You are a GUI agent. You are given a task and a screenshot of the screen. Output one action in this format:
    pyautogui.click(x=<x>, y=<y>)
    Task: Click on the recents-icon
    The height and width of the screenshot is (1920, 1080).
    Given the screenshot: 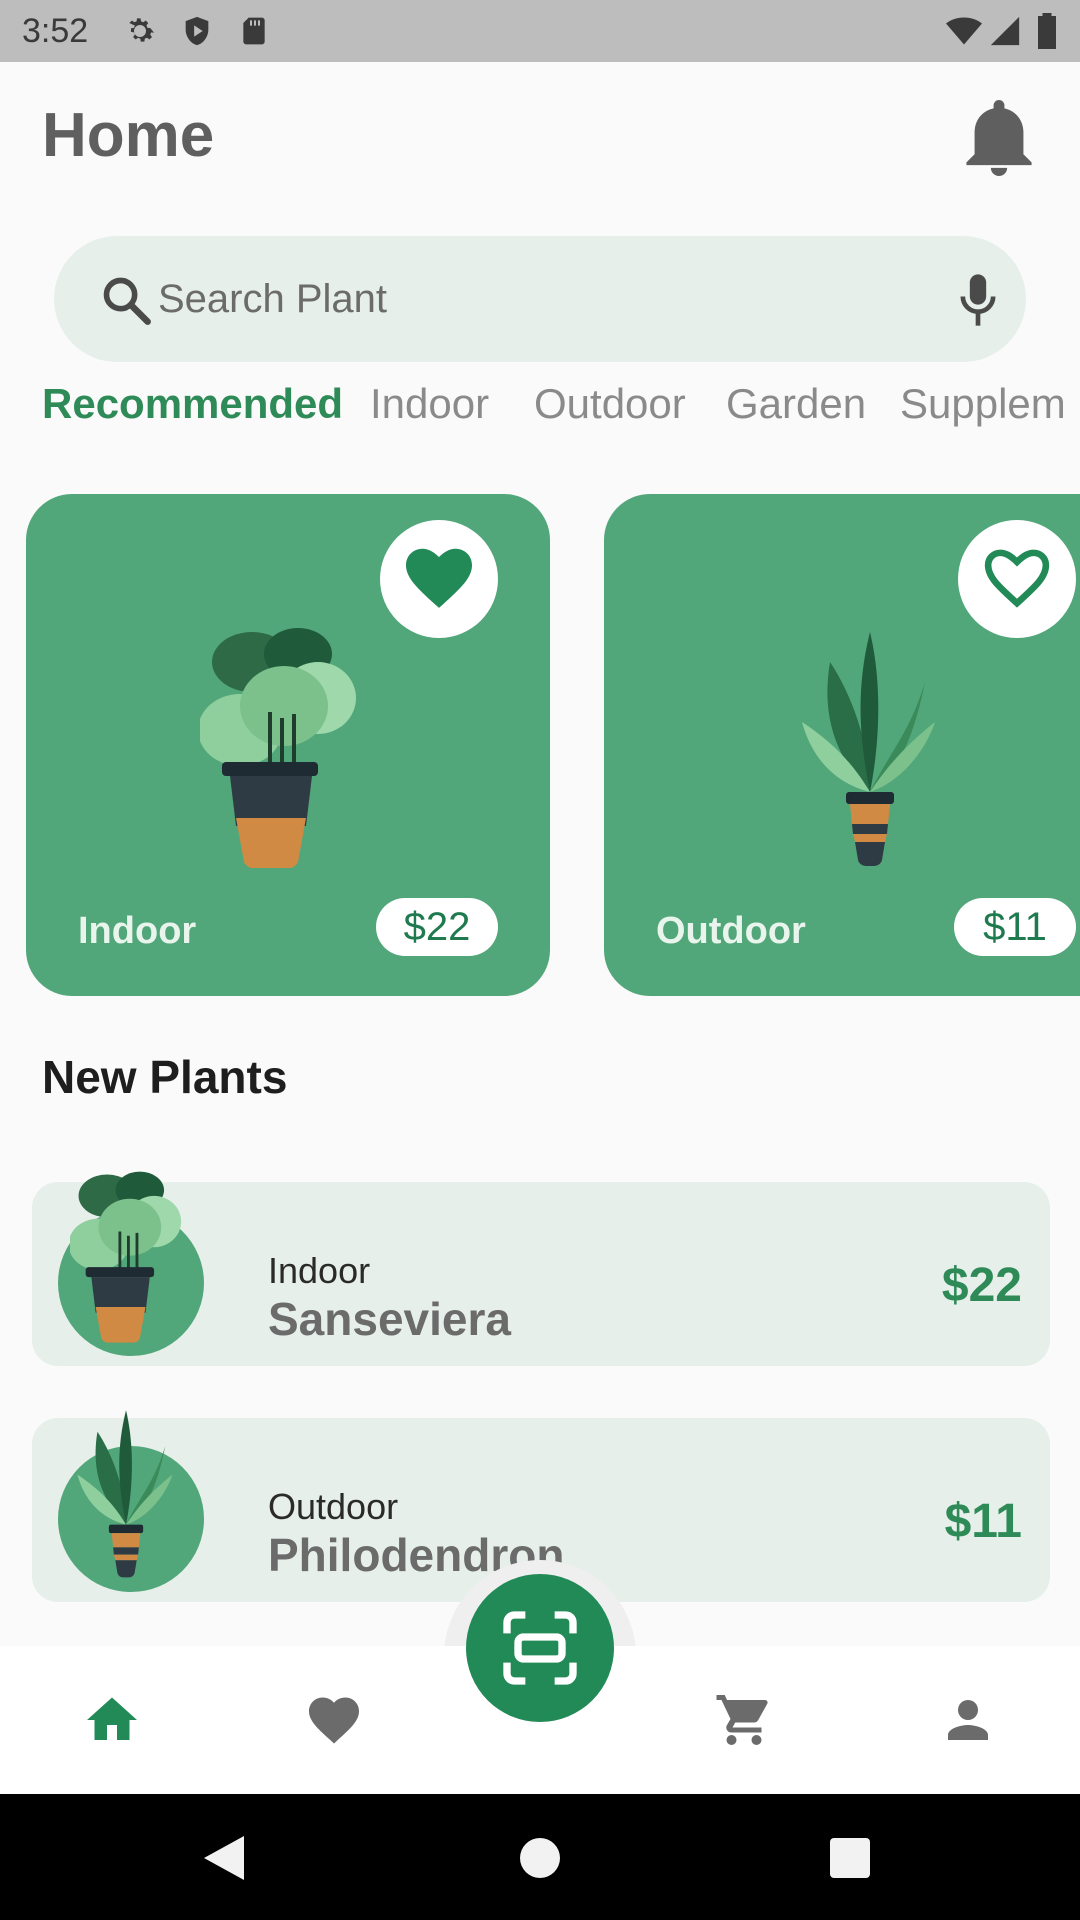 What is the action you would take?
    pyautogui.click(x=850, y=1858)
    